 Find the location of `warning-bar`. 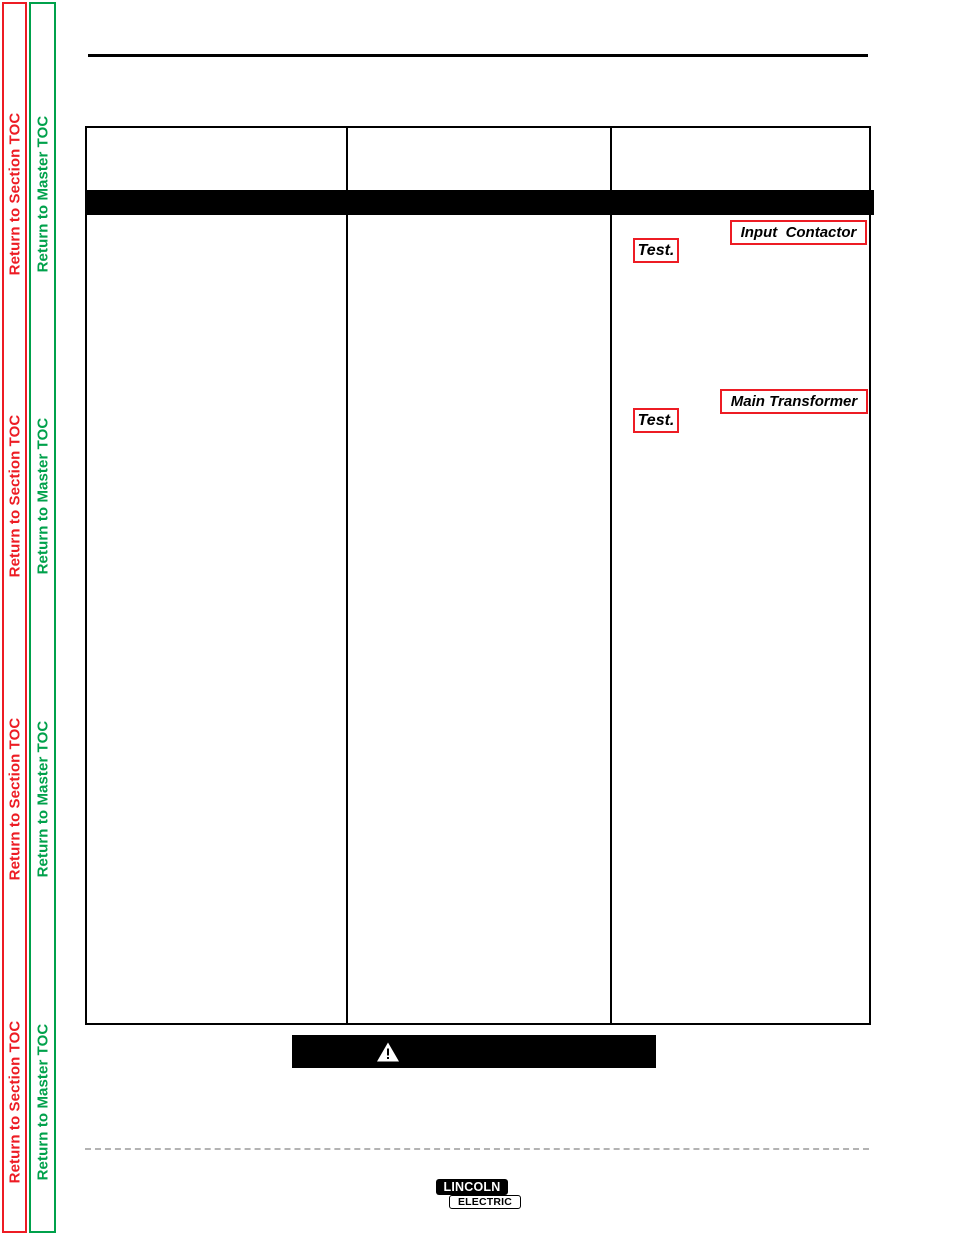

warning-bar is located at coordinates (474, 1051).